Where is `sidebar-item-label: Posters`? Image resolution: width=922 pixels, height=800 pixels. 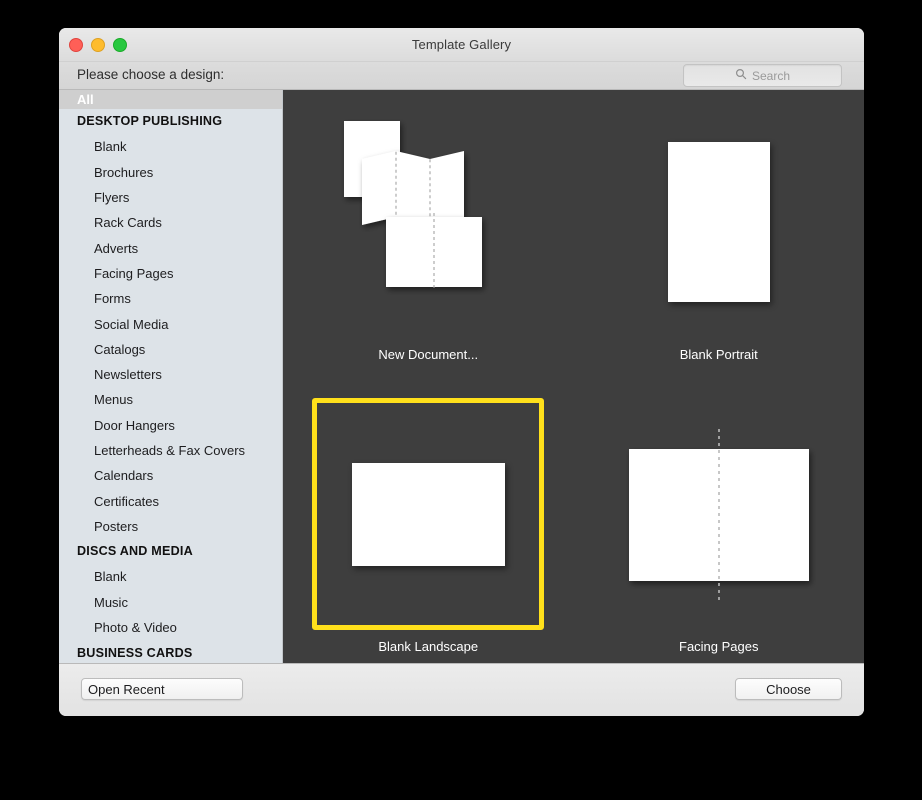
sidebar-item-label: Posters is located at coordinates (116, 526).